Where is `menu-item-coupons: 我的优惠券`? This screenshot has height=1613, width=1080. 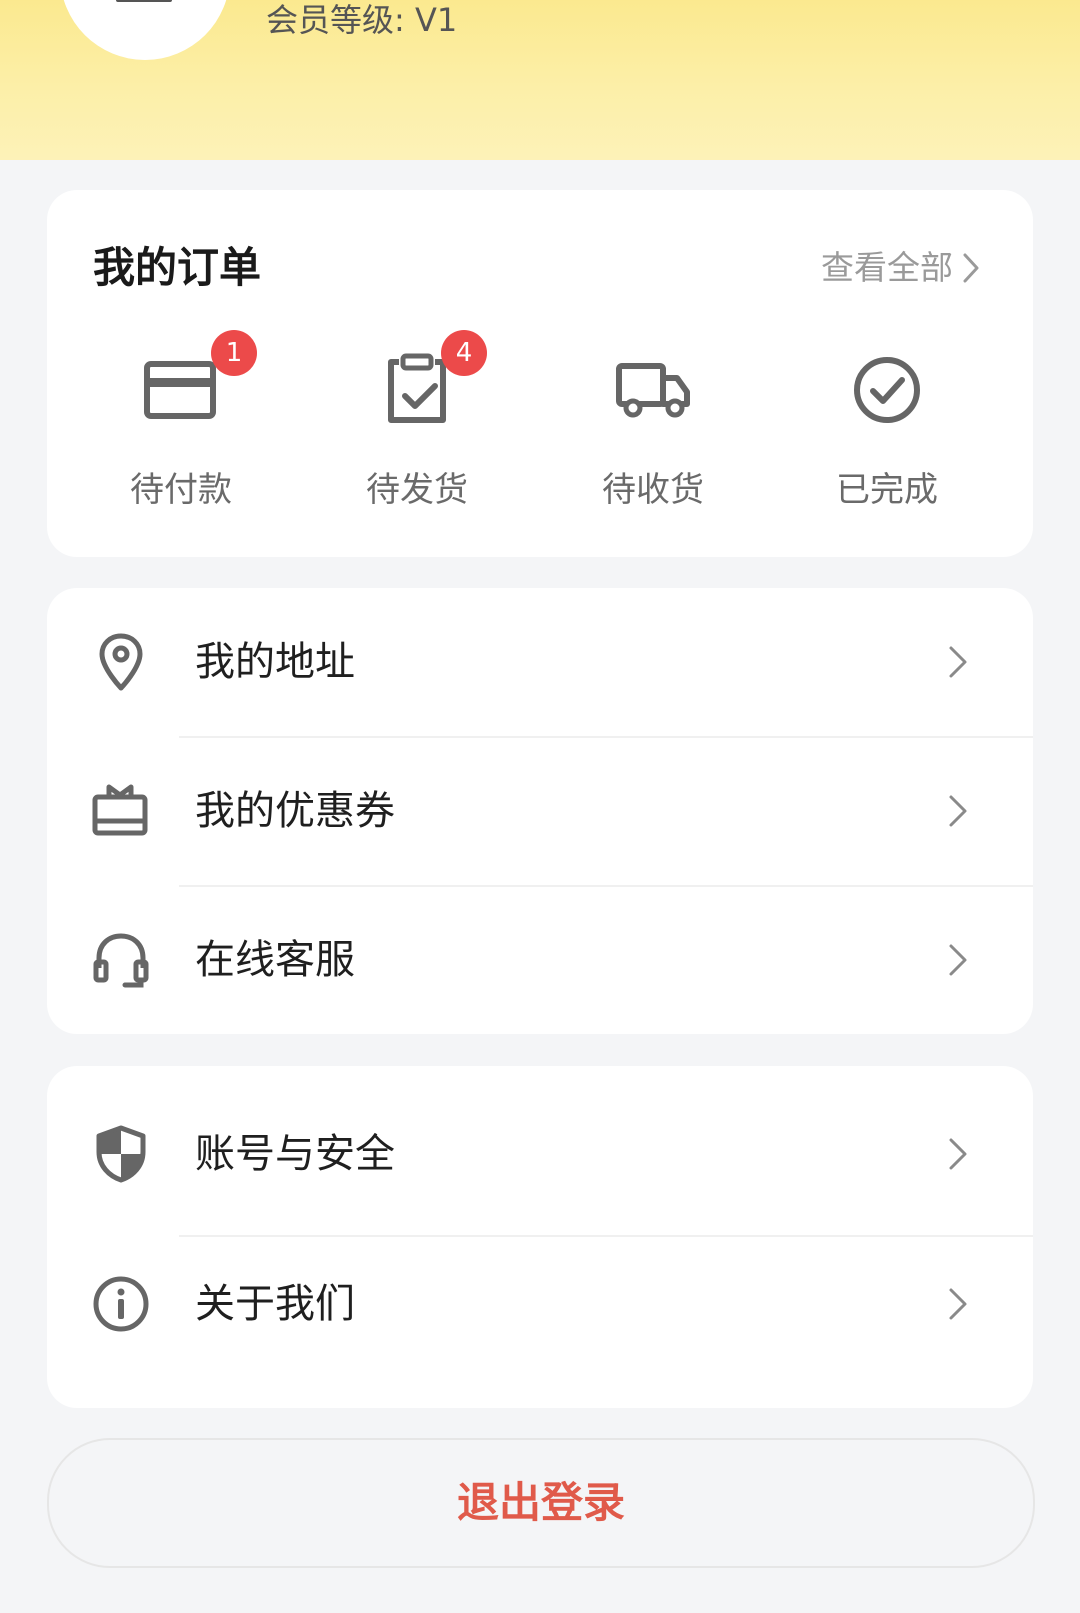 menu-item-coupons: 我的优惠券 is located at coordinates (540, 811).